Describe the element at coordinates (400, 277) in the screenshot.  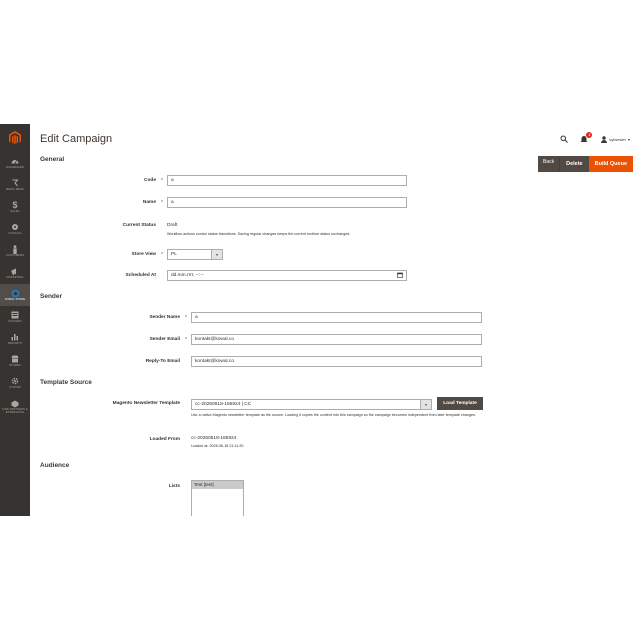
I see `calendar-icon` at that location.